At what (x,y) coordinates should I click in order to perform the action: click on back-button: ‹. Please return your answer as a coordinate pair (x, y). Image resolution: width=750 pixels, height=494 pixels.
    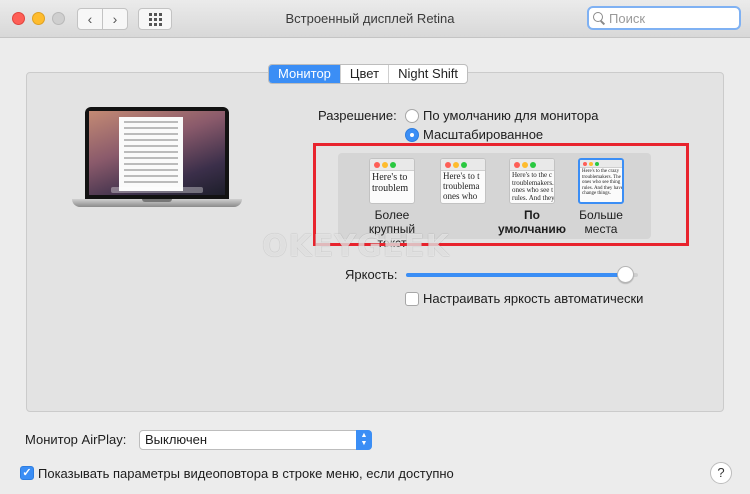
    Looking at the image, I should click on (90, 19).